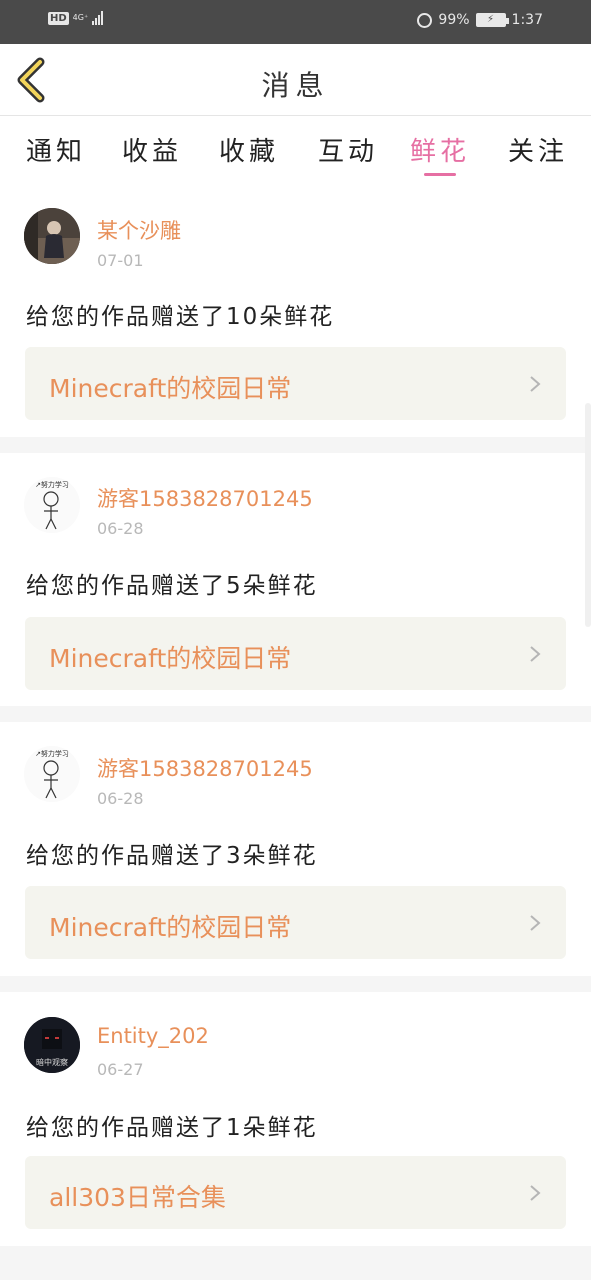  What do you see at coordinates (52, 1045) in the screenshot?
I see `avatar: 暗中观察` at bounding box center [52, 1045].